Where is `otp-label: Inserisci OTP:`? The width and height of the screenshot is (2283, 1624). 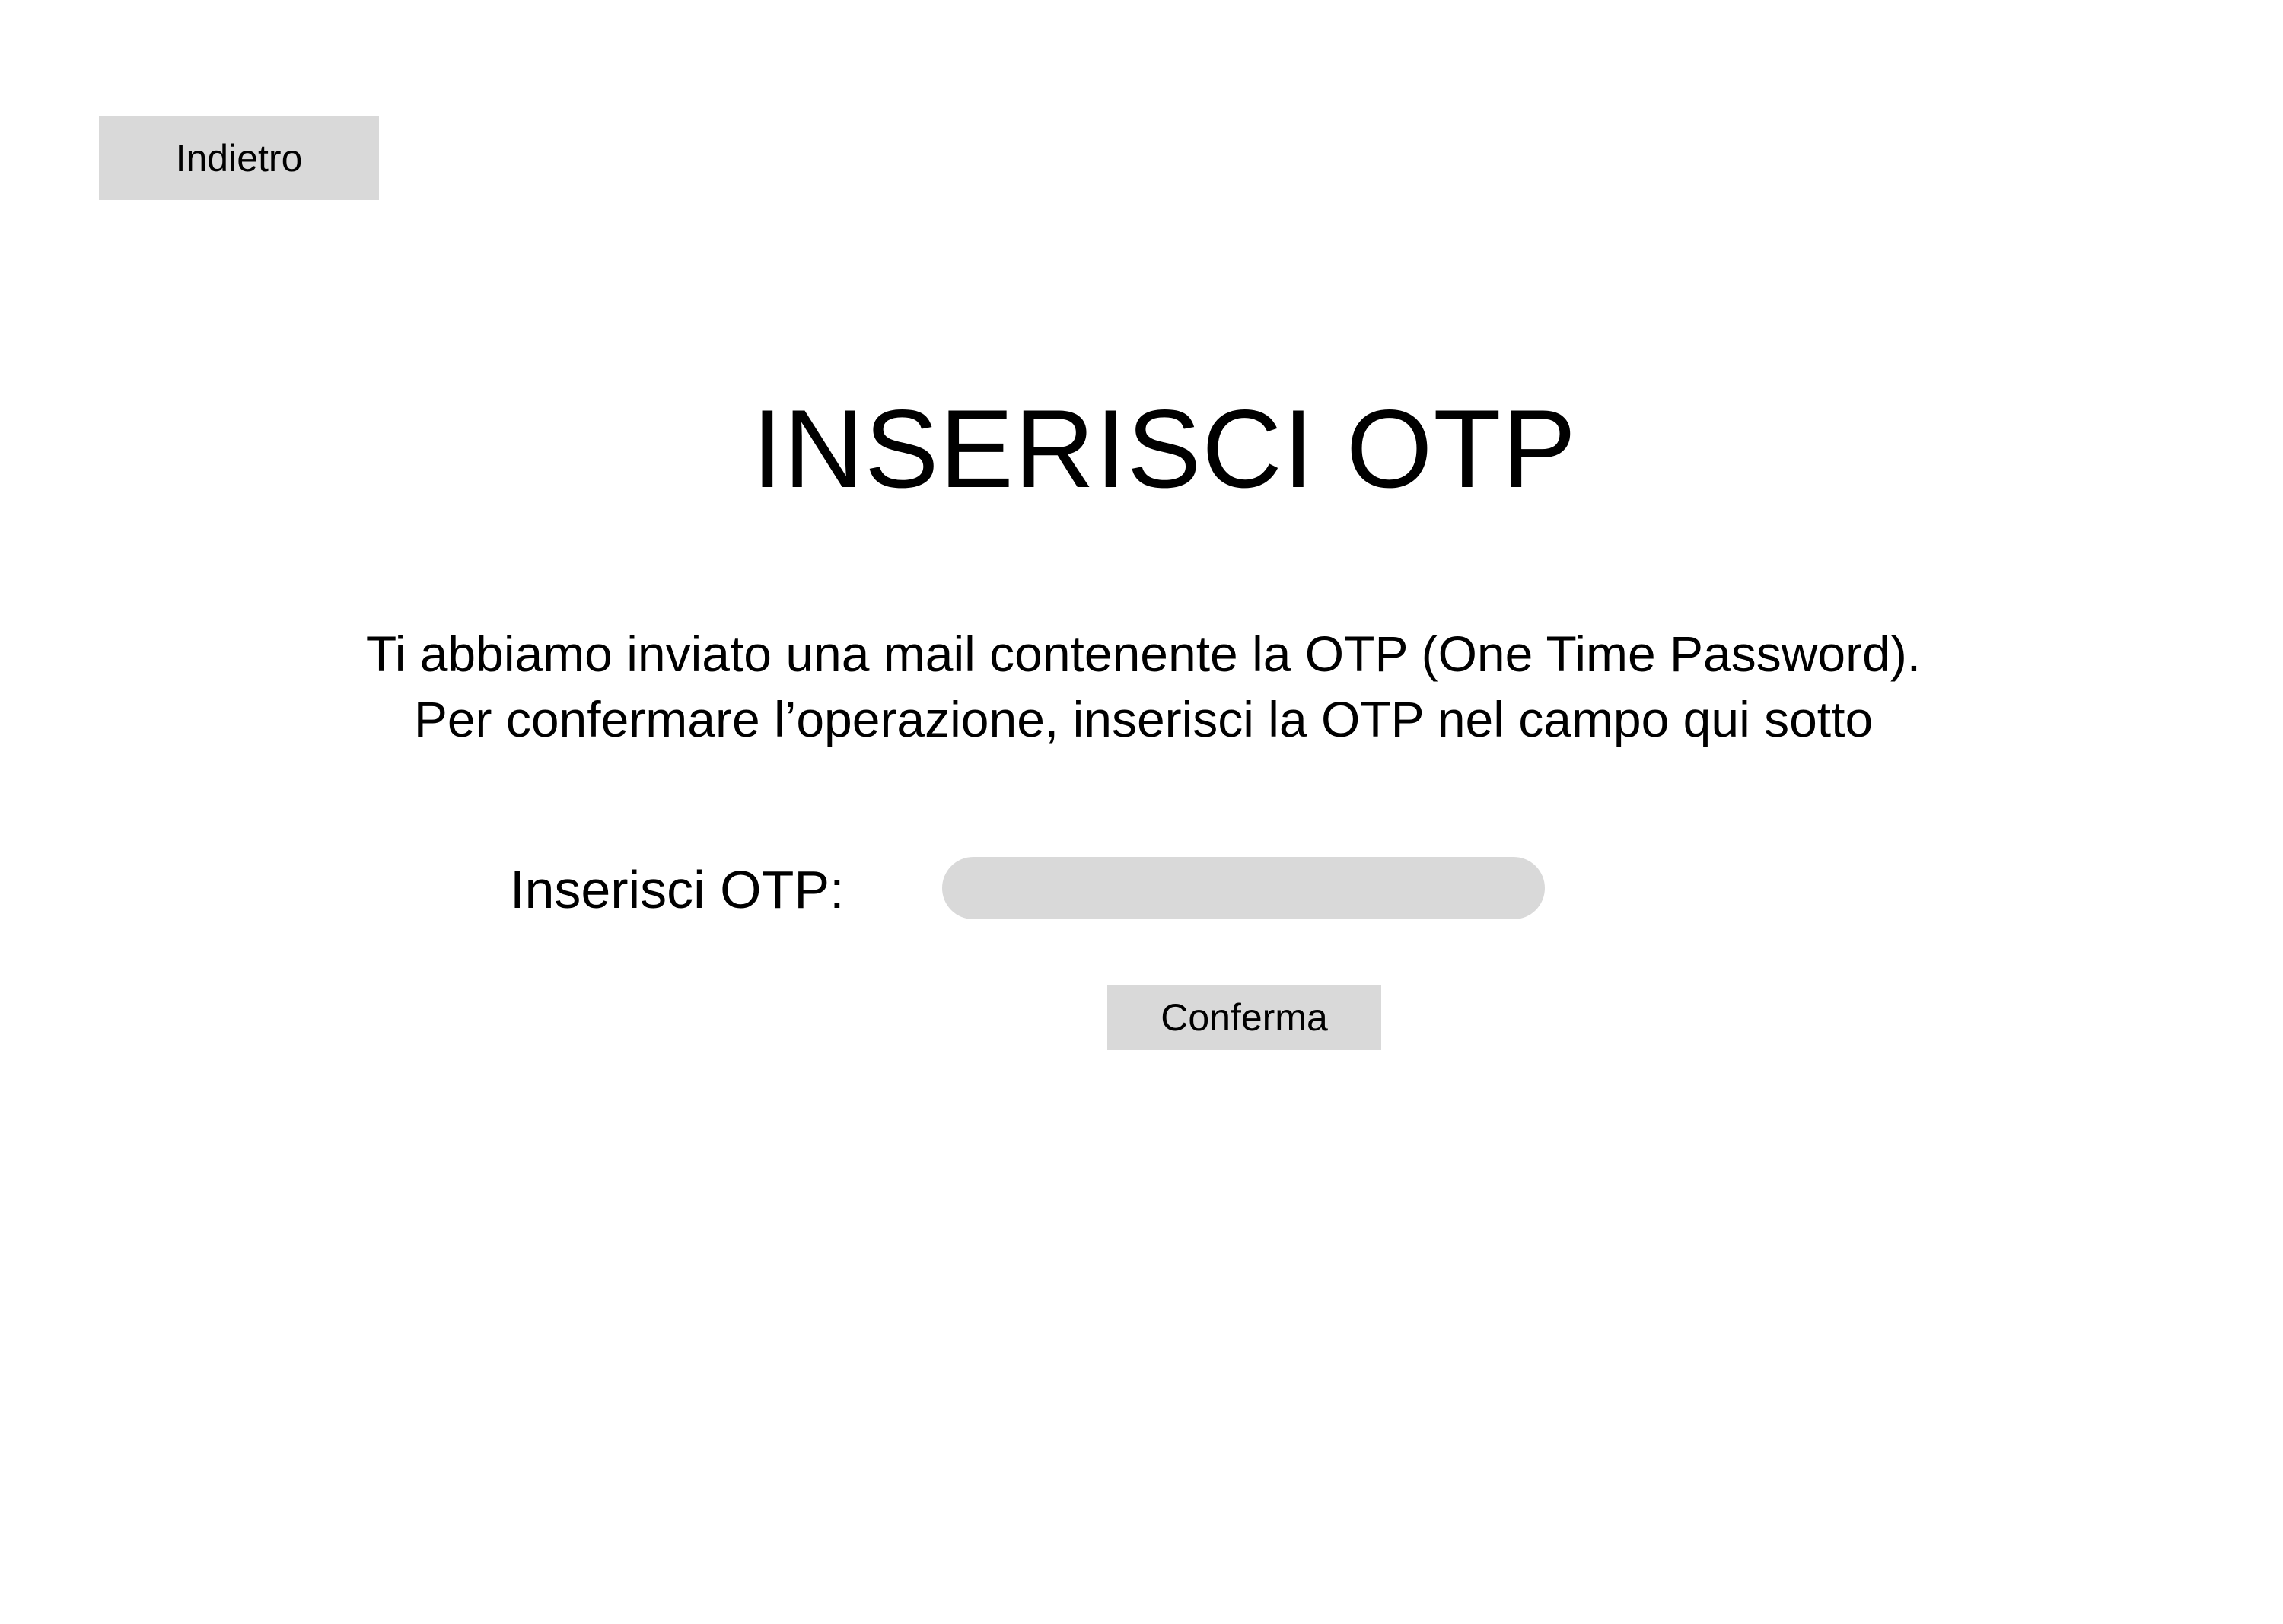 otp-label: Inserisci OTP: is located at coordinates (677, 890).